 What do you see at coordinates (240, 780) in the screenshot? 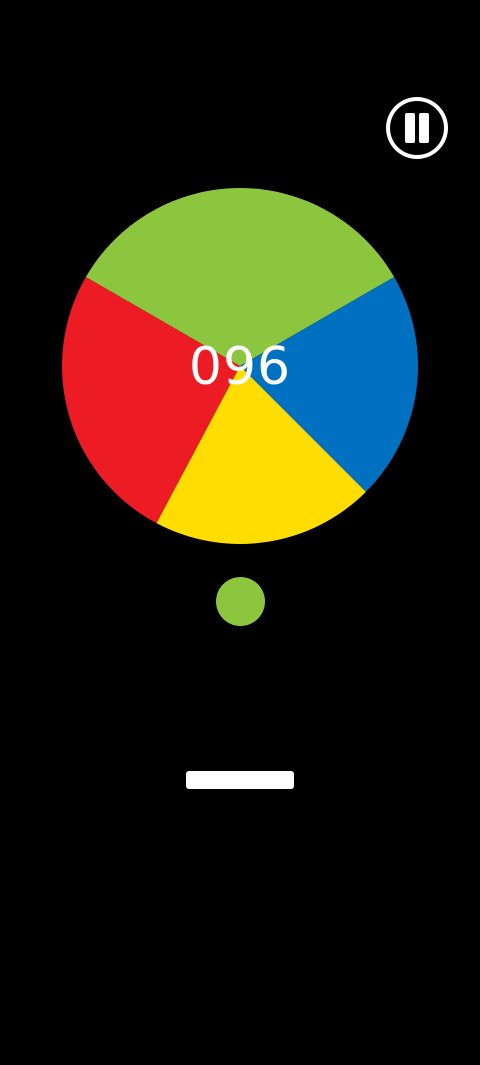
I see `paddle` at bounding box center [240, 780].